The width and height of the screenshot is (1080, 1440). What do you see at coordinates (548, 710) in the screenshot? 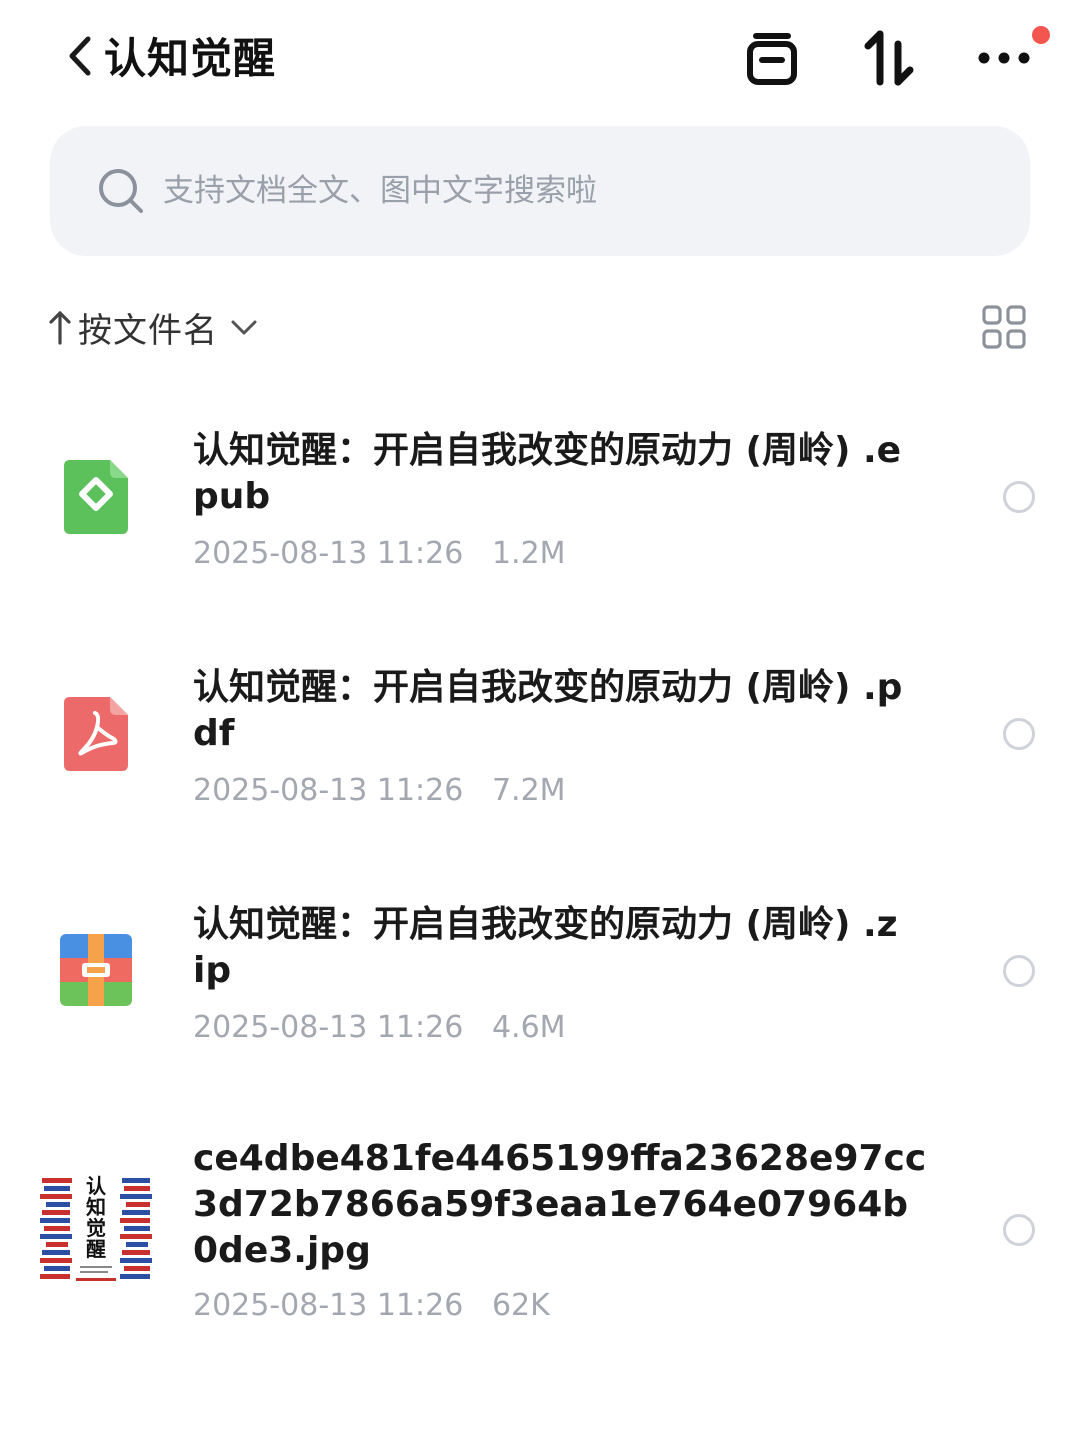
I see `file-name: 认知觉醒：开启自我改变的原动力 (周岭) .pdf` at bounding box center [548, 710].